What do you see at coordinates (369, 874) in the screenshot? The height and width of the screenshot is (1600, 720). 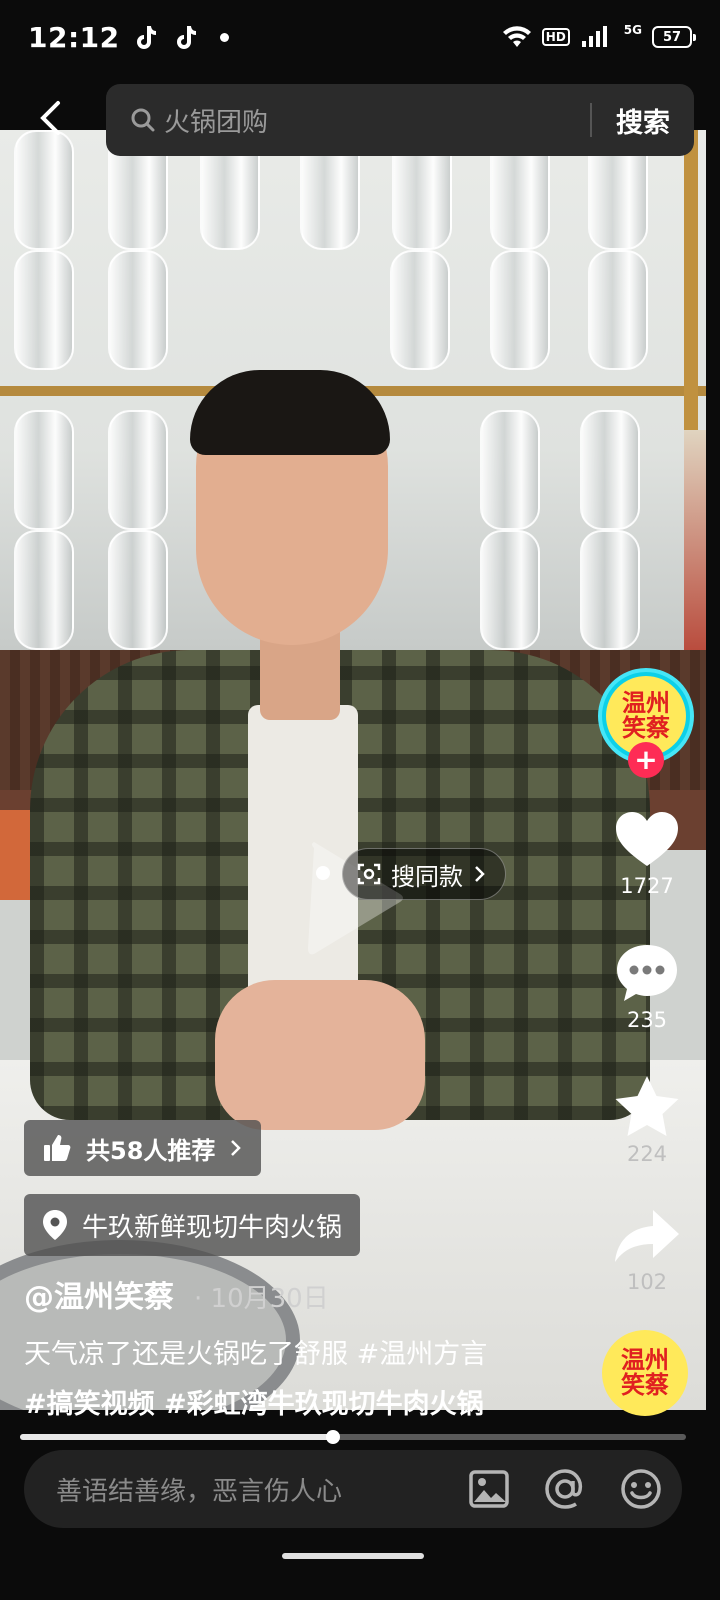 I see `scan-icon` at bounding box center [369, 874].